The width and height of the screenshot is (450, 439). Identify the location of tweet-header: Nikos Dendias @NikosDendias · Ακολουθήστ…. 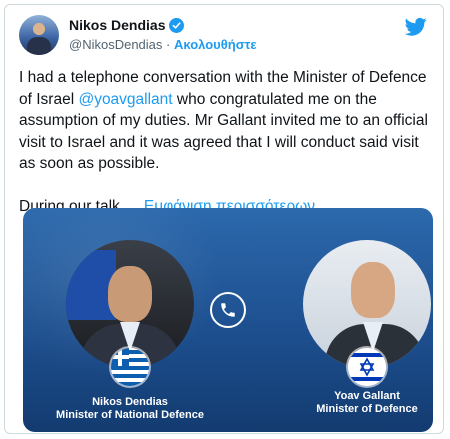
(224, 37).